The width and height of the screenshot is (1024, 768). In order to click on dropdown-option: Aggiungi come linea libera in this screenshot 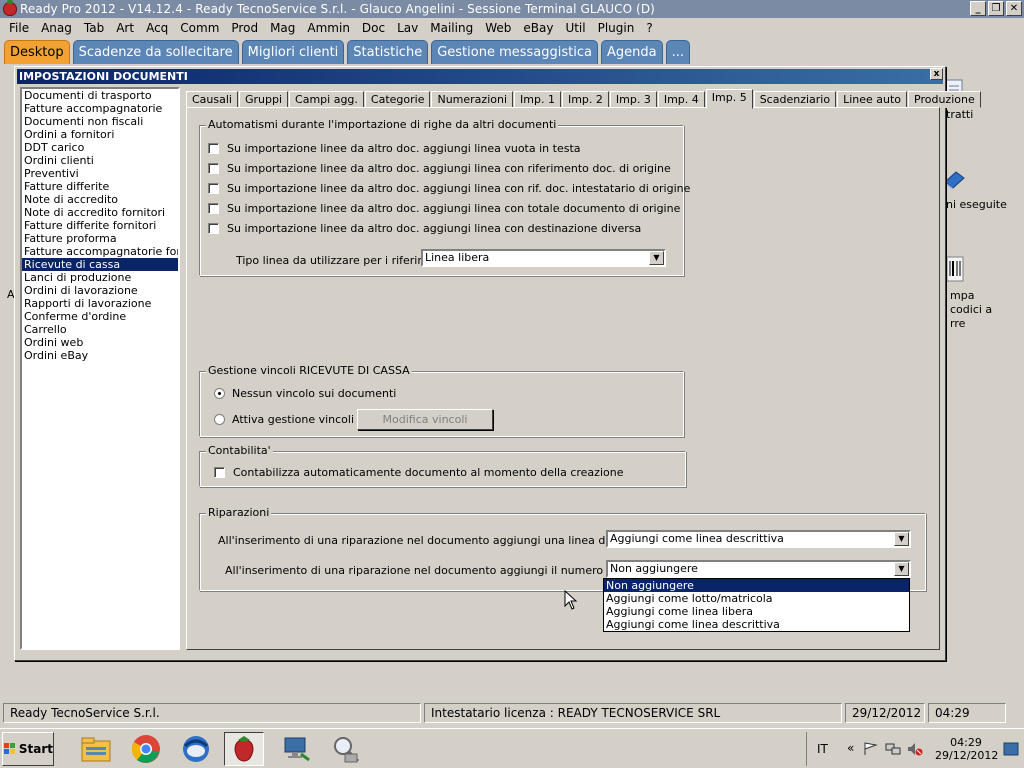, I will do `click(756, 611)`.